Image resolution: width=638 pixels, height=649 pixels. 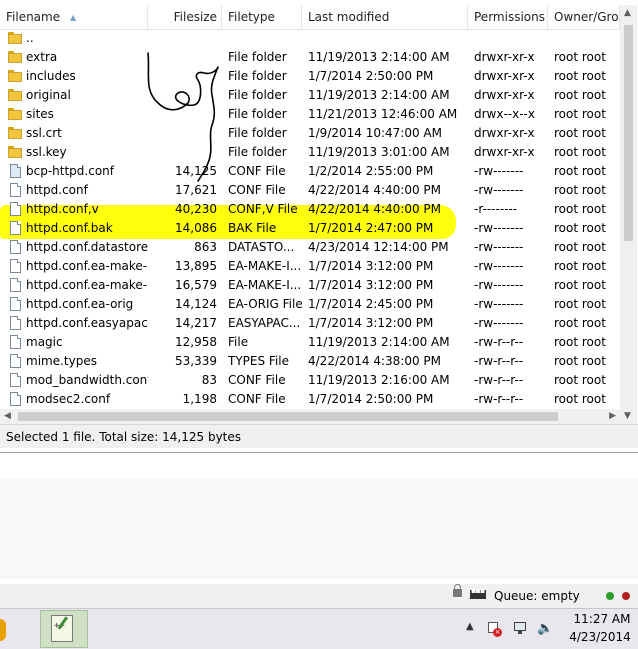 What do you see at coordinates (199, 399) in the screenshot?
I see `file-size: 1,198` at bounding box center [199, 399].